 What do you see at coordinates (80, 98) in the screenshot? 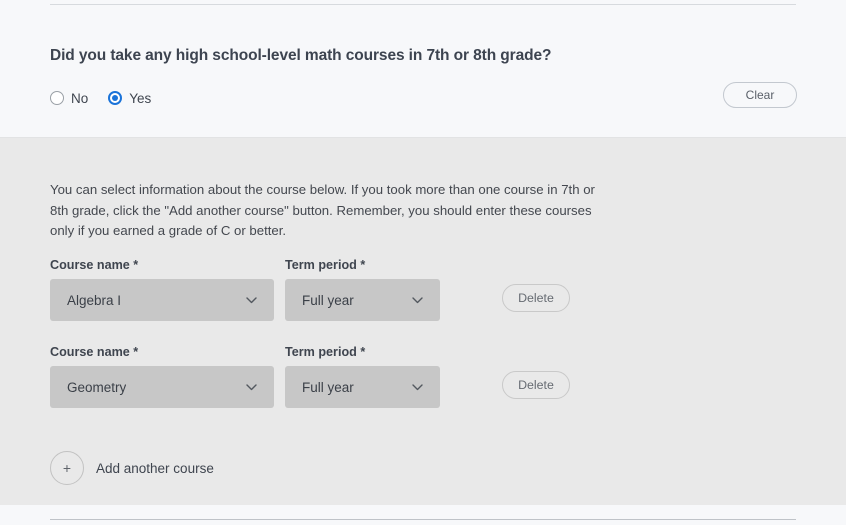
I see `radio-label-no: No` at bounding box center [80, 98].